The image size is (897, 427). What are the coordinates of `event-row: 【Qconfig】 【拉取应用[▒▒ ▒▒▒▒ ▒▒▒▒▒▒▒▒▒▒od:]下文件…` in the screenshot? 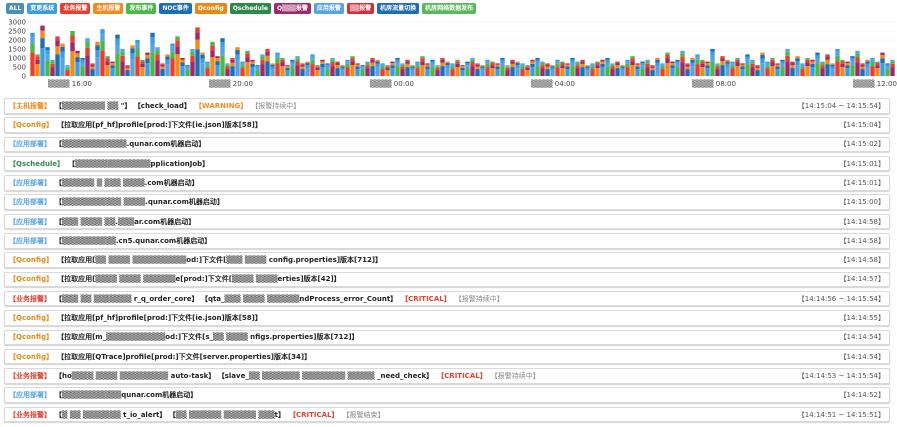 It's located at (447, 260).